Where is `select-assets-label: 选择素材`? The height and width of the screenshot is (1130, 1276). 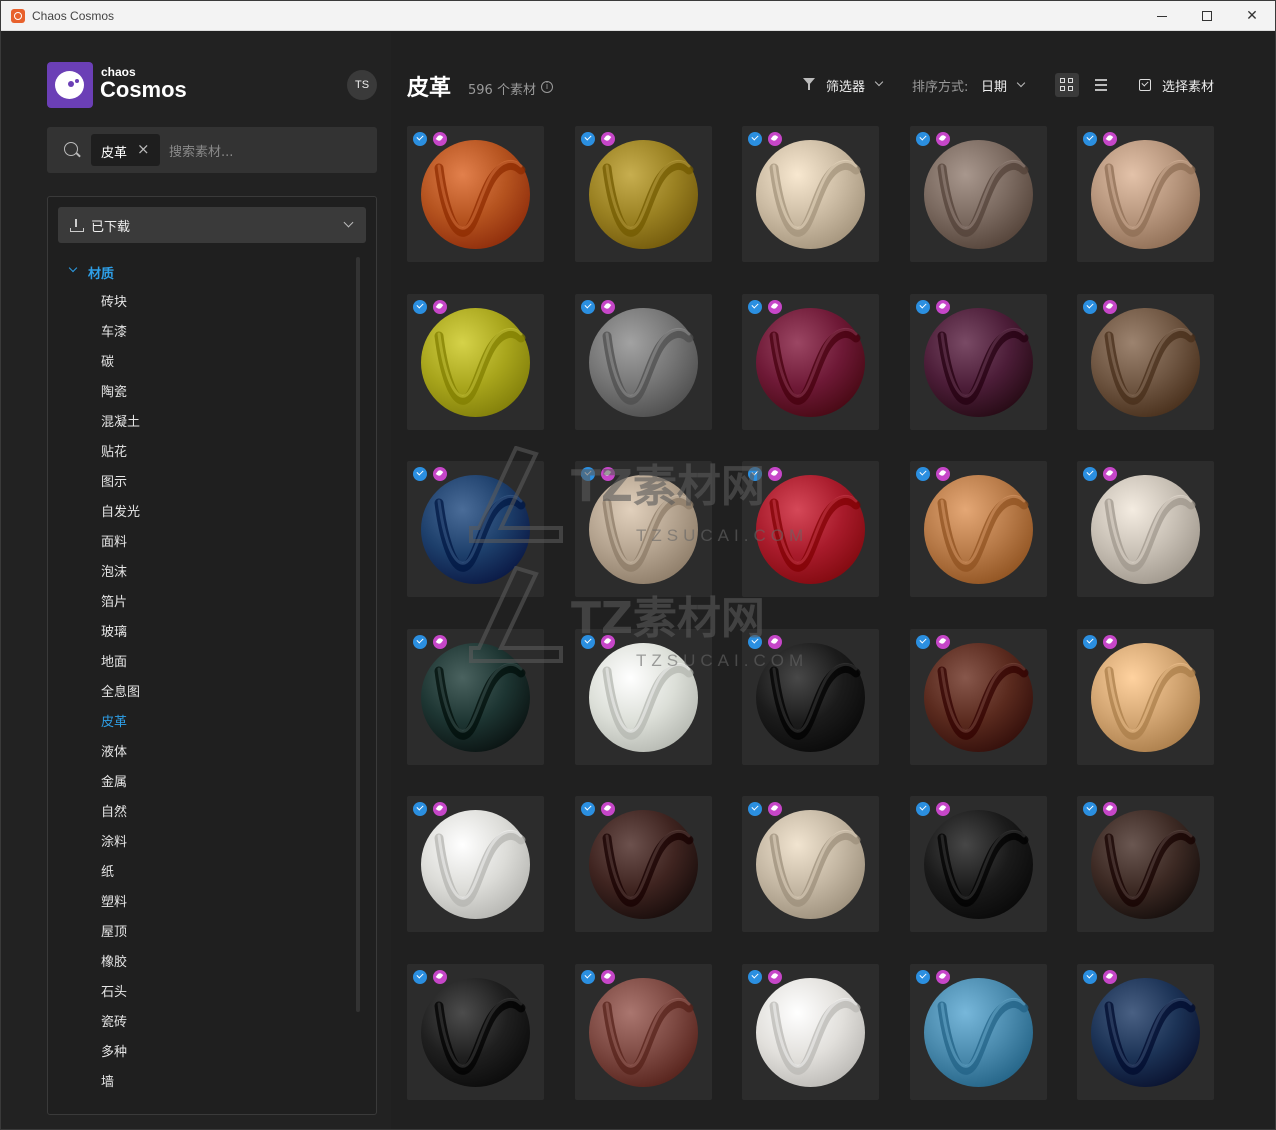
select-assets-label: 选择素材 is located at coordinates (1188, 87).